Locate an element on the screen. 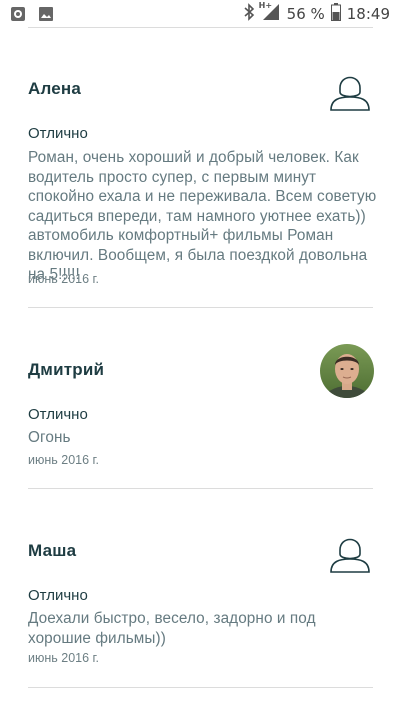  clock: 18:49 is located at coordinates (368, 14).